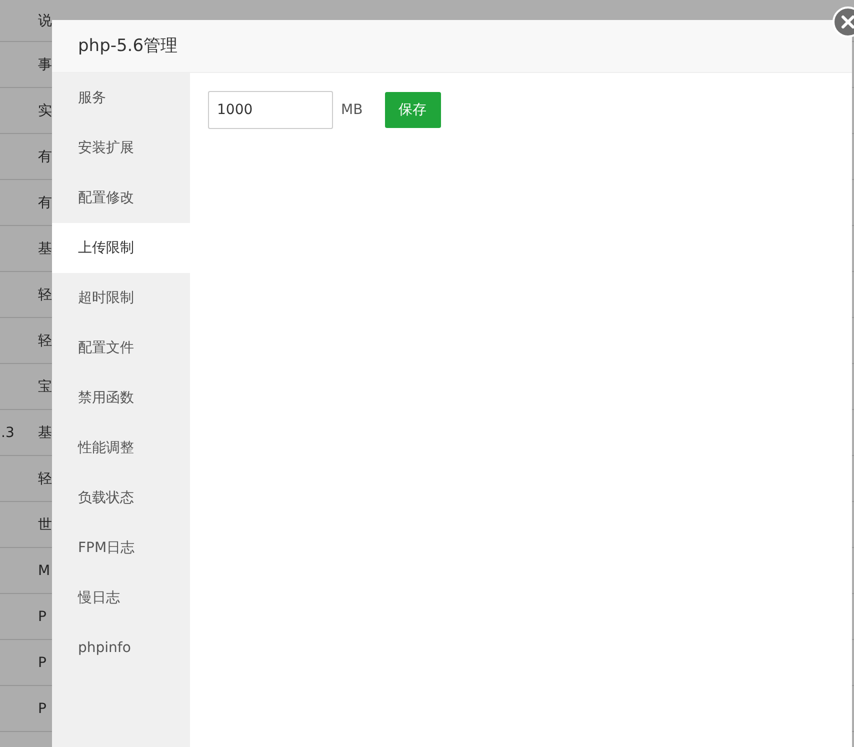  Describe the element at coordinates (121, 648) in the screenshot. I see `sidebar-tab: phpinfo` at that location.